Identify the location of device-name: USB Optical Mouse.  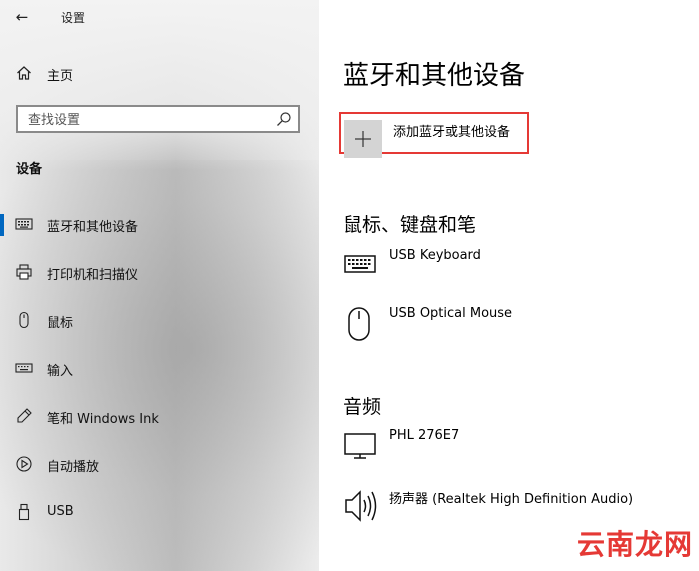
(451, 313).